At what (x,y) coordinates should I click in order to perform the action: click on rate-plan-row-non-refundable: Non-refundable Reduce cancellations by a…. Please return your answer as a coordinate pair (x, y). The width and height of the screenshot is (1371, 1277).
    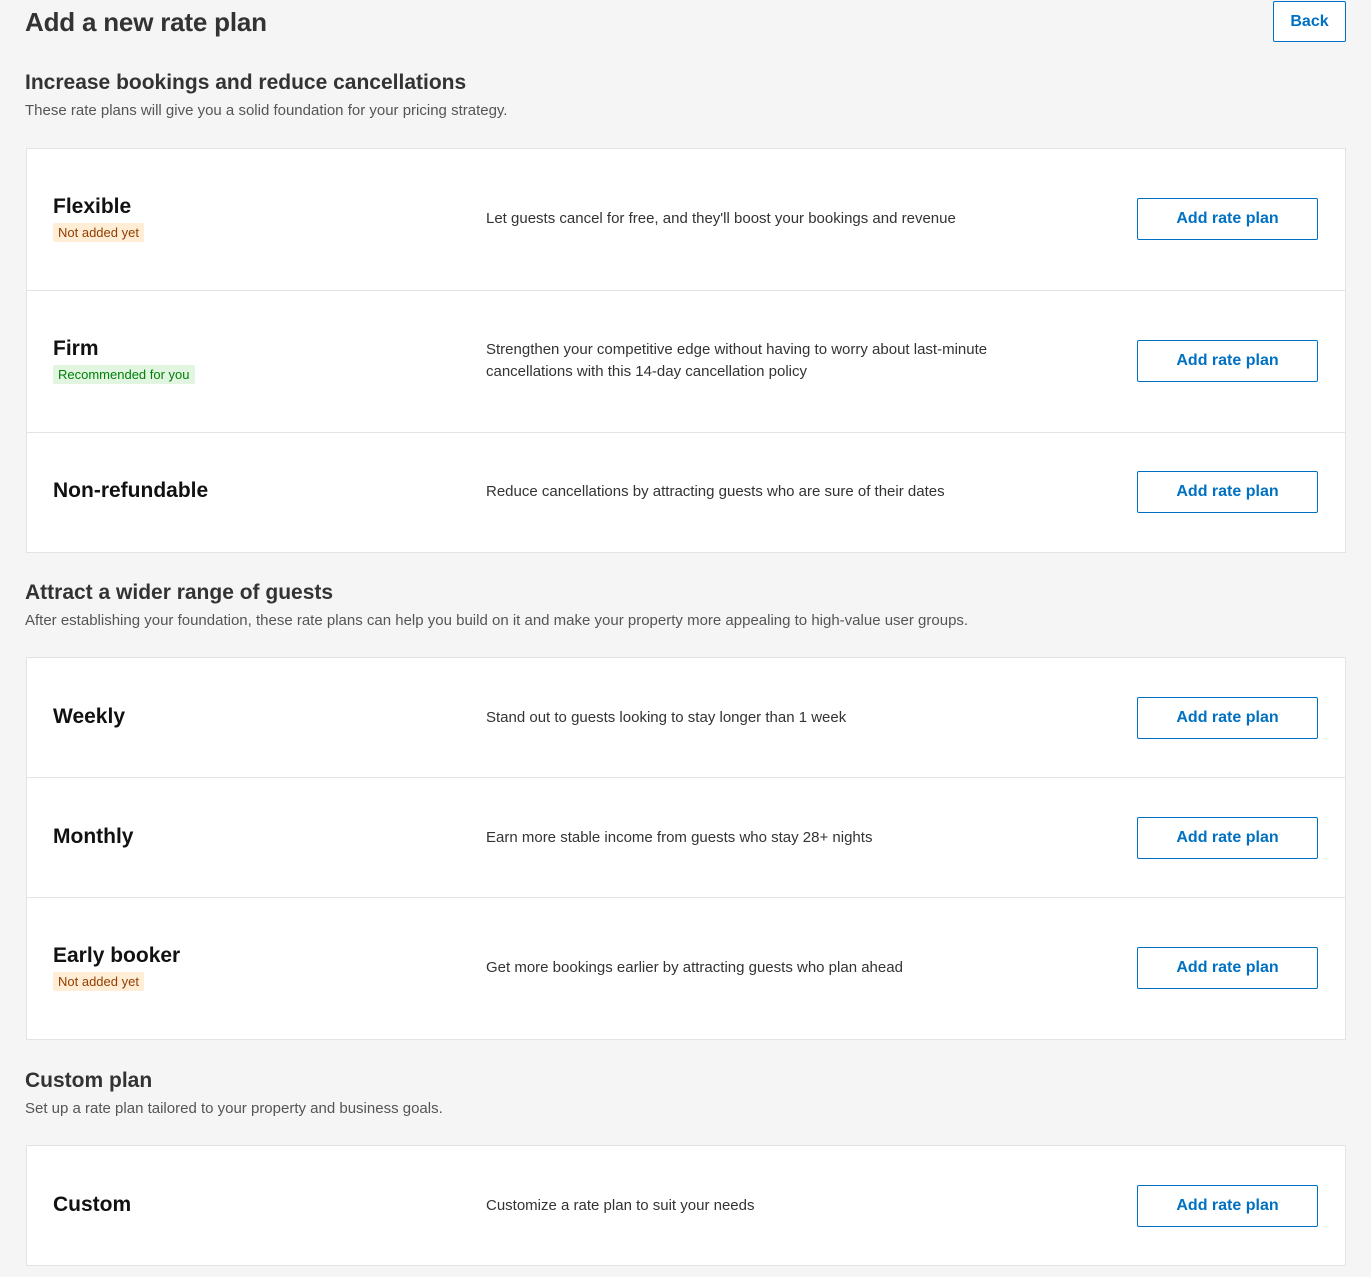
    Looking at the image, I should click on (686, 492).